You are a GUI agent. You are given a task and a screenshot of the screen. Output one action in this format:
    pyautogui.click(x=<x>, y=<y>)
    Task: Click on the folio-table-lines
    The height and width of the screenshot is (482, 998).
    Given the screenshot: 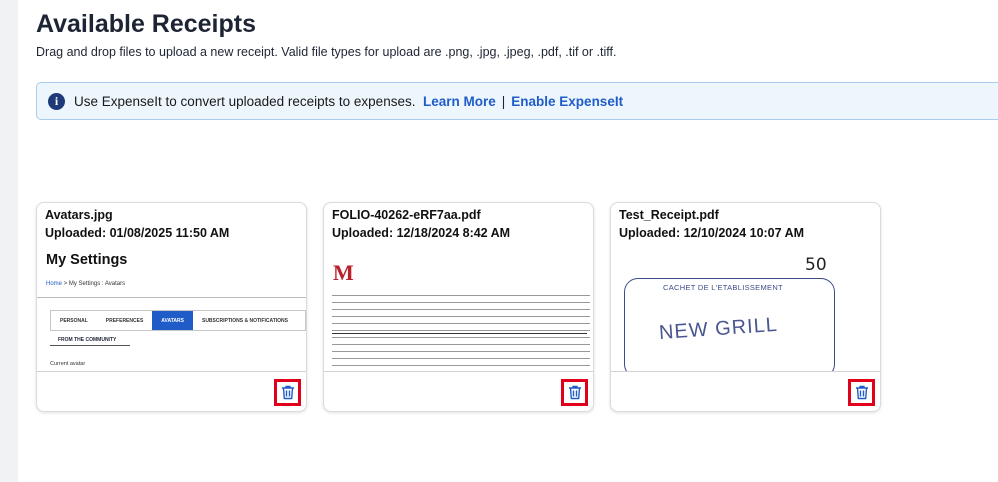 What is the action you would take?
    pyautogui.click(x=461, y=331)
    